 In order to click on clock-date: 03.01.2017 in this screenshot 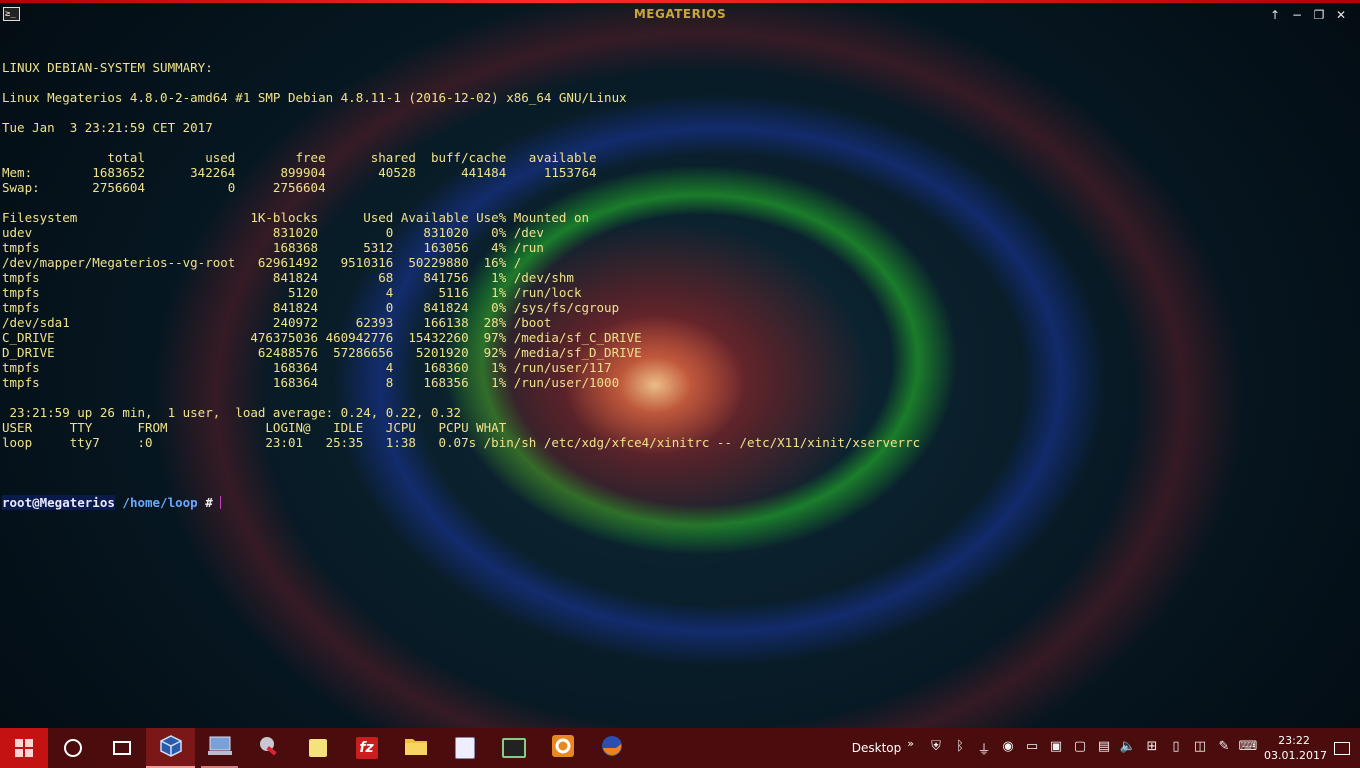, I will do `click(1295, 755)`.